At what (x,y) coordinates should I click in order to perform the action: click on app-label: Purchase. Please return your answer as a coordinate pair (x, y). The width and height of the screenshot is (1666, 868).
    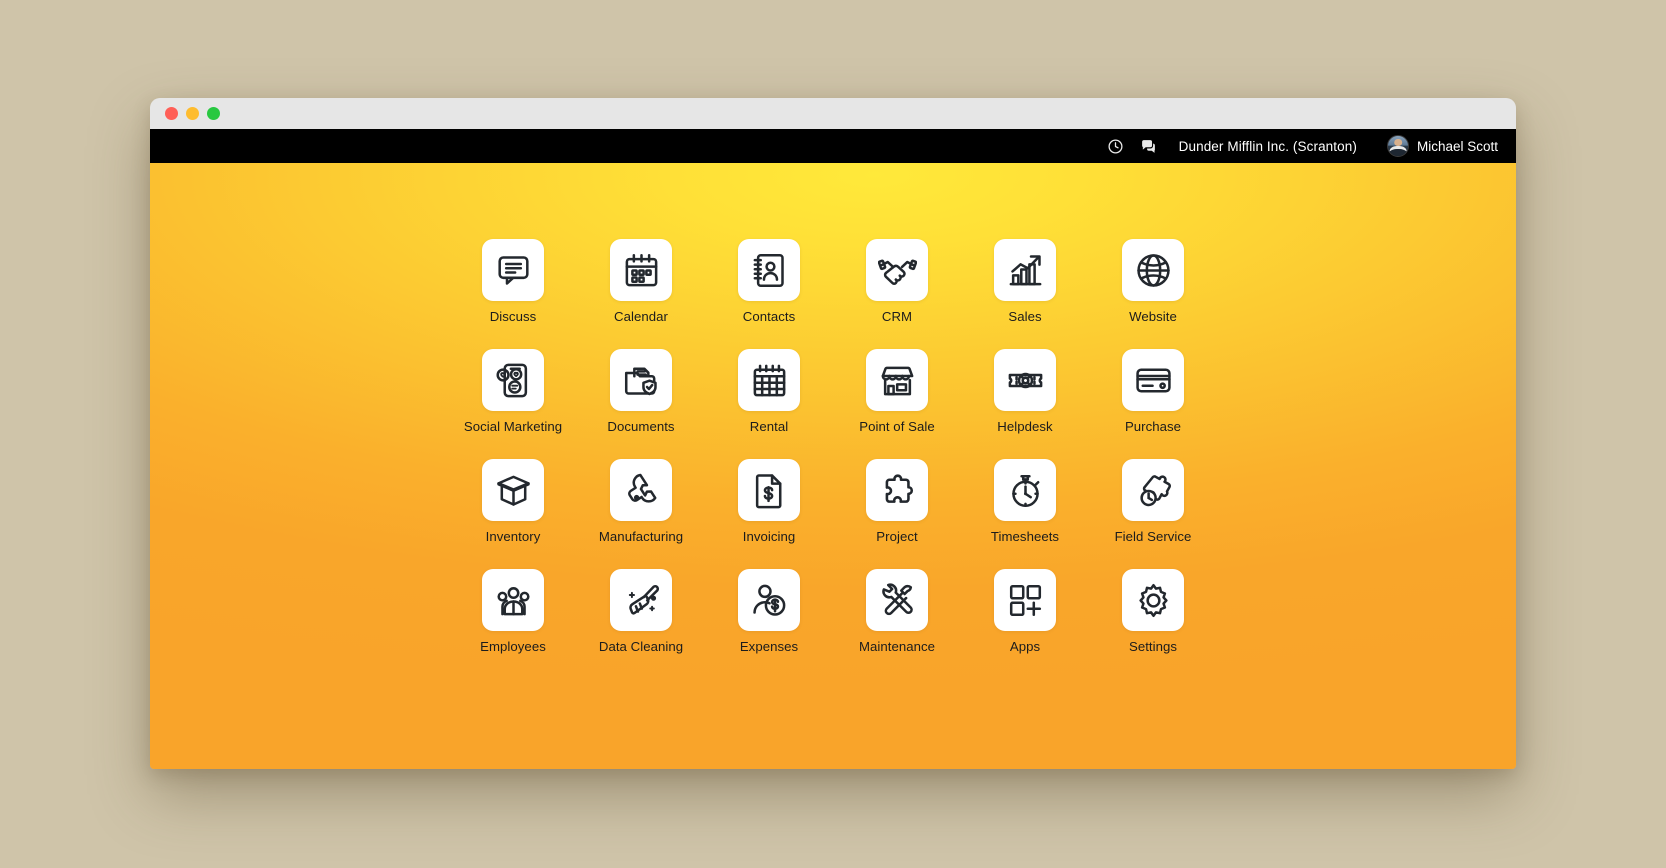
    Looking at the image, I should click on (1153, 426).